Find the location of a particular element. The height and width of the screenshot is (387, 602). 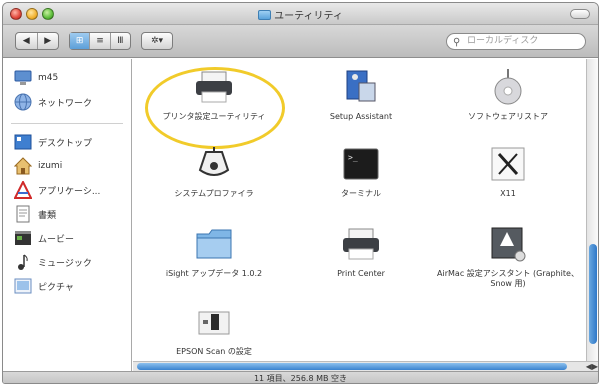

sidebar-item-label: ムービー is located at coordinates (56, 239).